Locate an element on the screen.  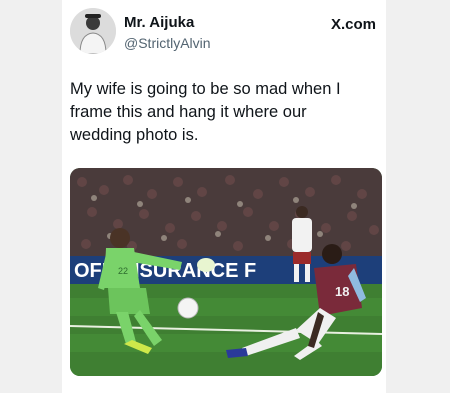
tweet-text-line: wedding photo is. is located at coordinates (134, 135).